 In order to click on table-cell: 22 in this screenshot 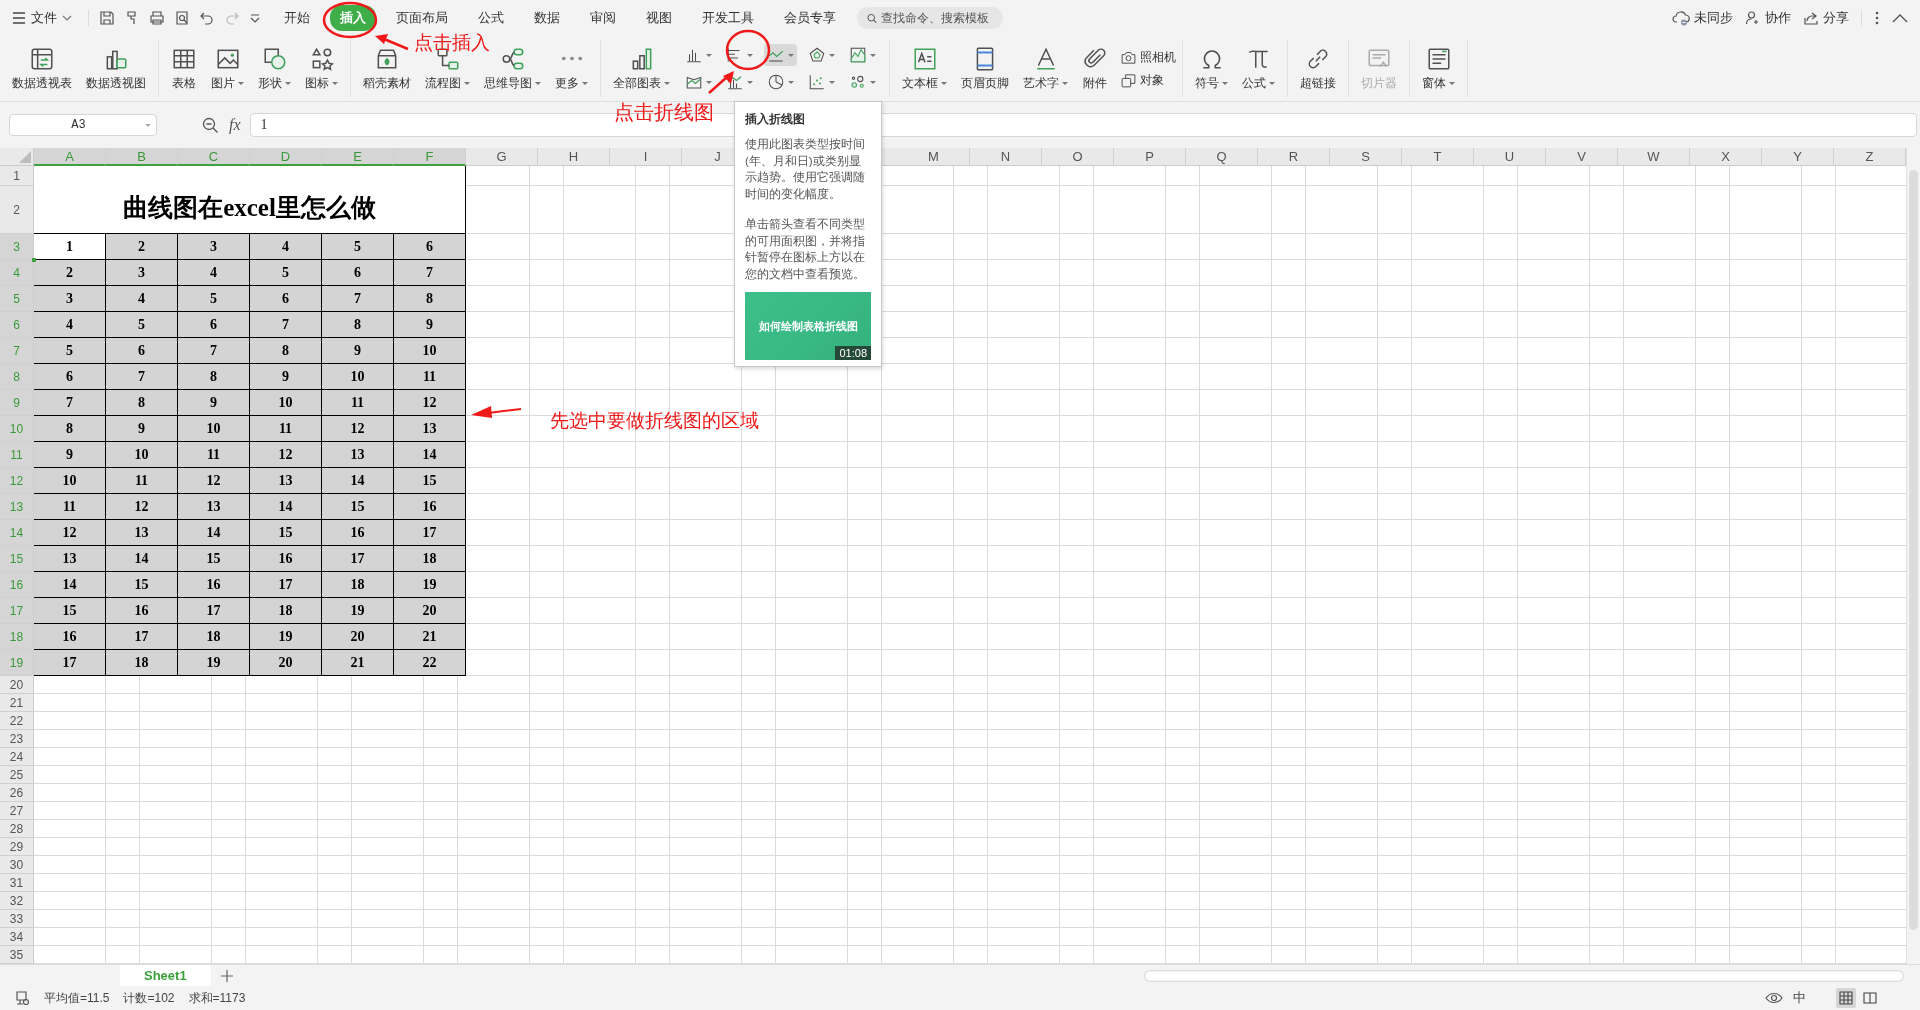, I will do `click(430, 663)`.